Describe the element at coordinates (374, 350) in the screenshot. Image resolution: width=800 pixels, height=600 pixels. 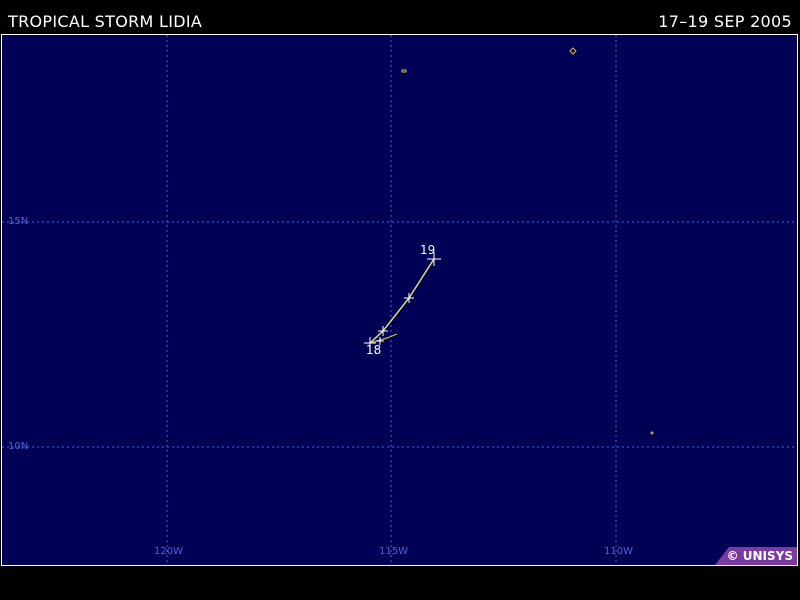
I see `day-label-18: 18` at that location.